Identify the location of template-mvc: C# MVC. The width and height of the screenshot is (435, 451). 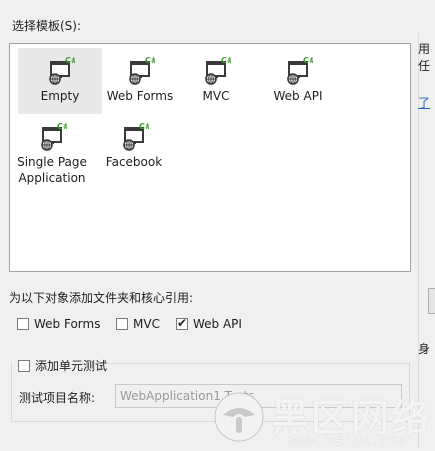
(216, 81).